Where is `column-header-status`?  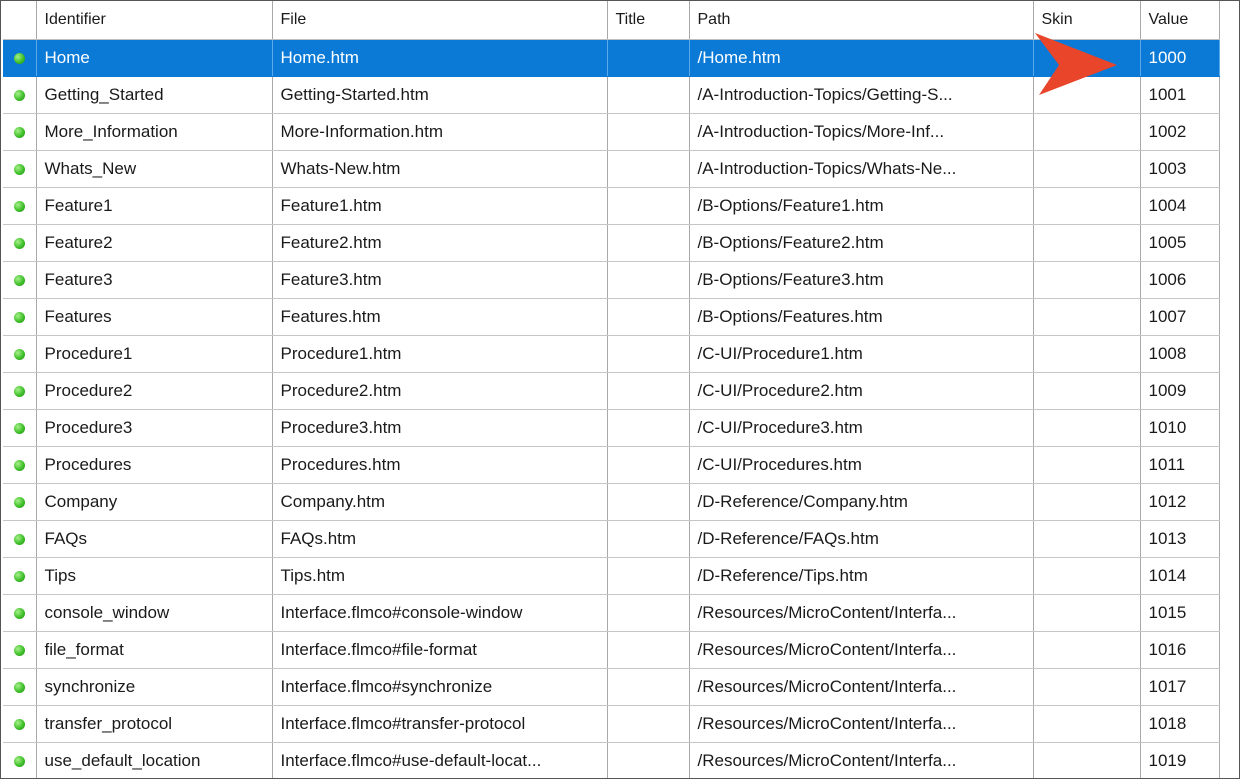 column-header-status is located at coordinates (20, 20).